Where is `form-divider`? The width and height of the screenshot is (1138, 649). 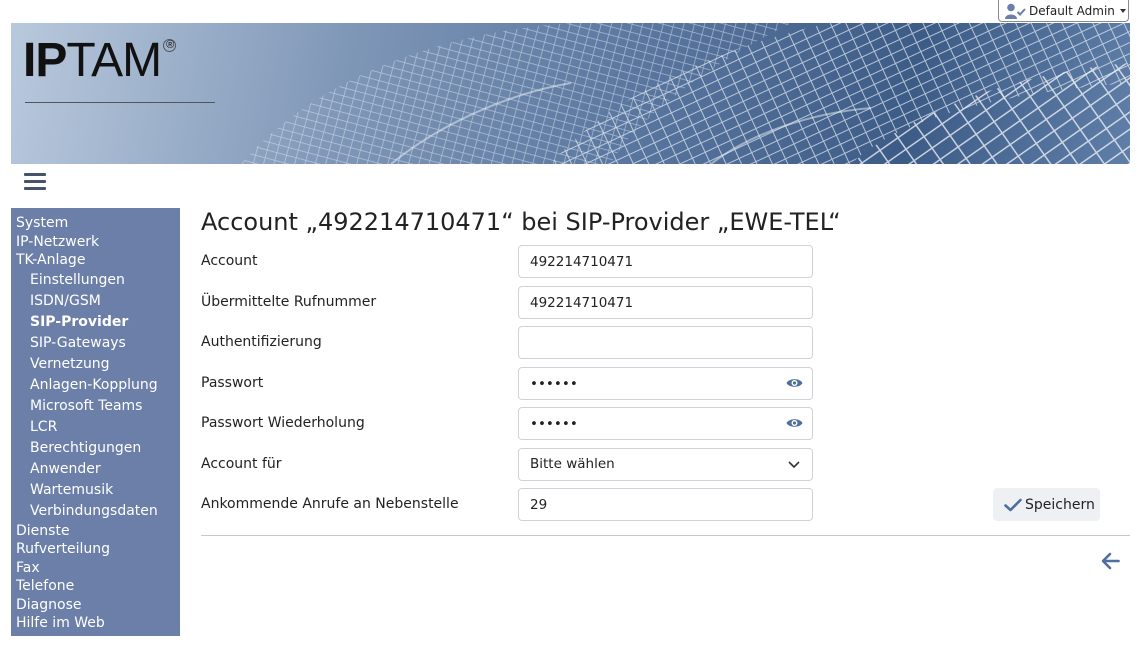
form-divider is located at coordinates (665, 535).